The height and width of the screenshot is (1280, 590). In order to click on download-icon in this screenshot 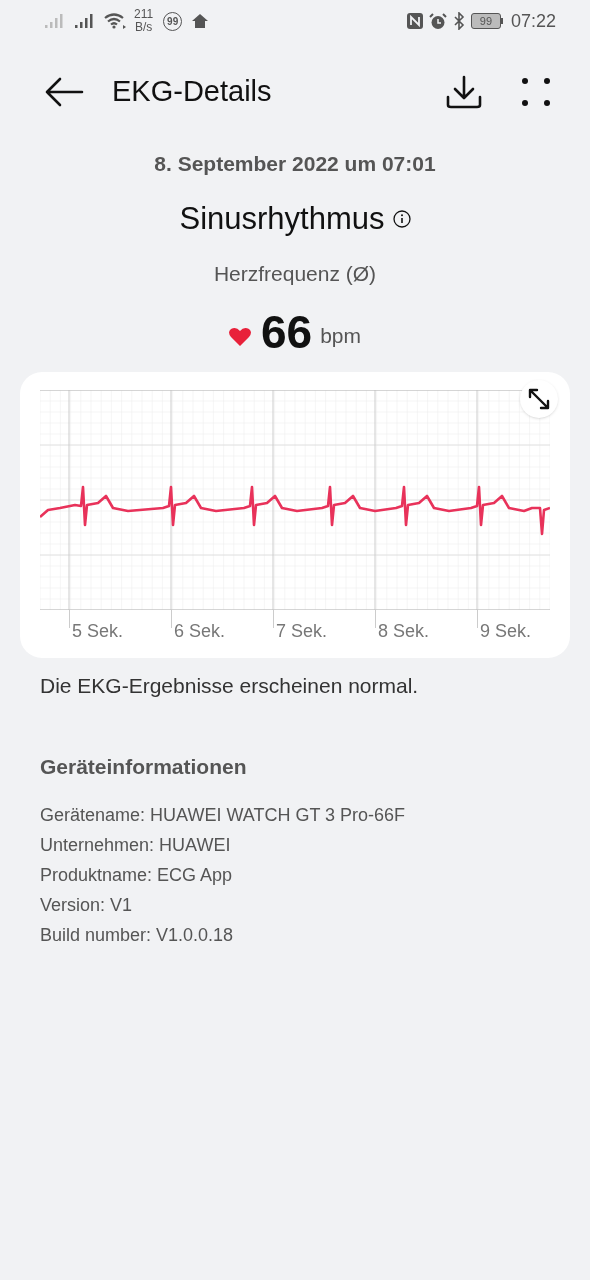, I will do `click(464, 92)`.